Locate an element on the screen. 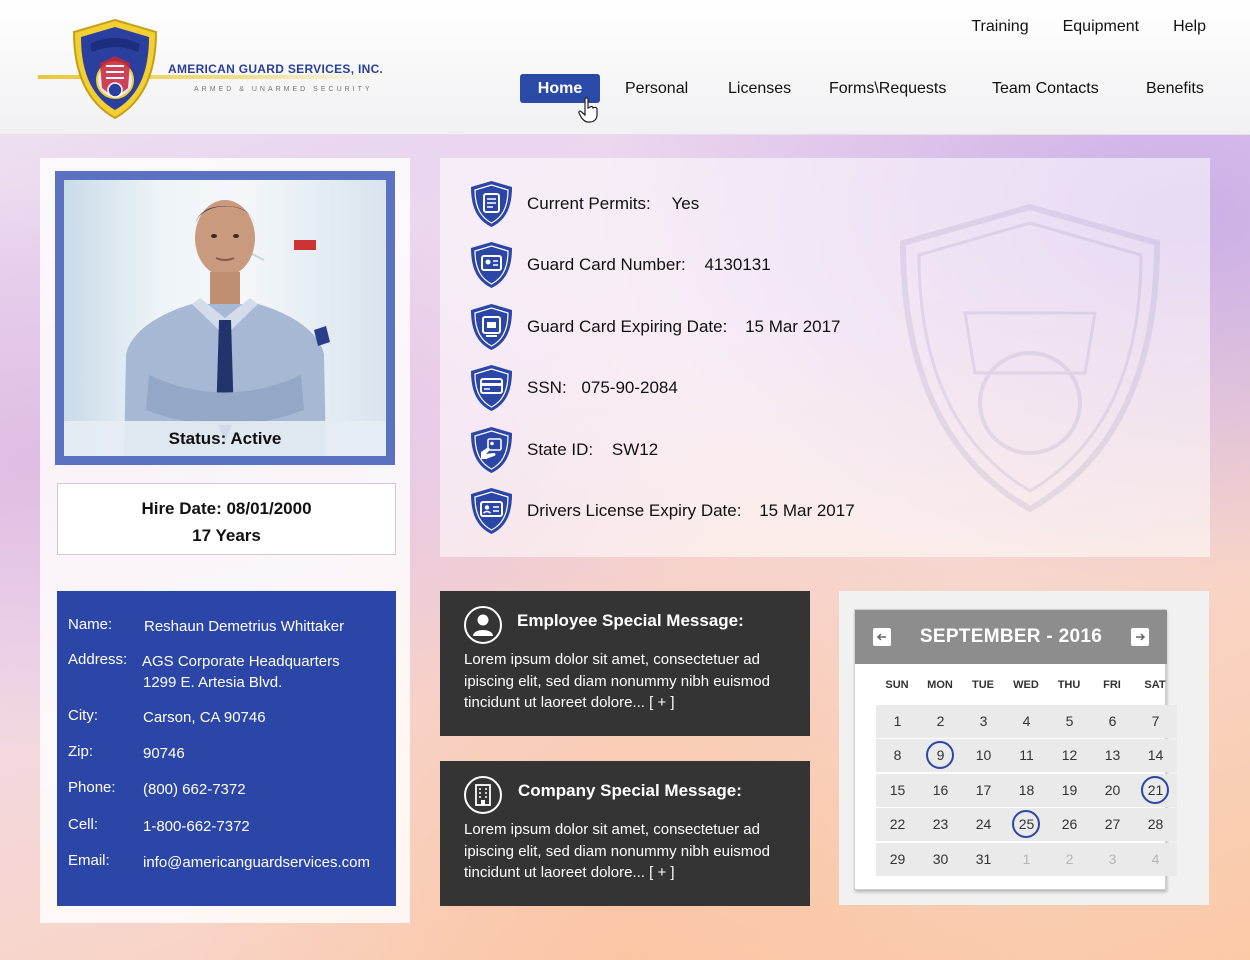 Image resolution: width=1250 pixels, height=960 pixels. calendar-day: 3 is located at coordinates (983, 721).